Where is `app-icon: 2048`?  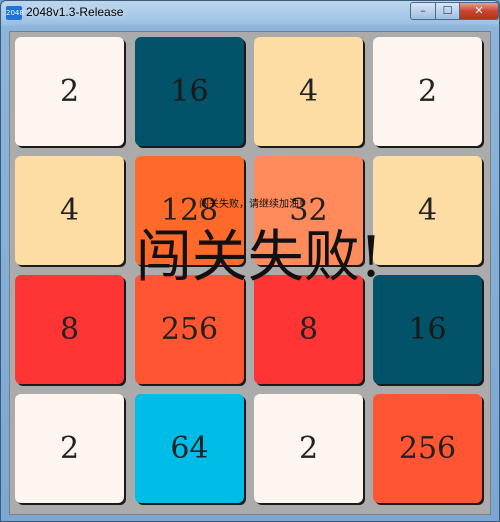
app-icon: 2048 is located at coordinates (15, 13).